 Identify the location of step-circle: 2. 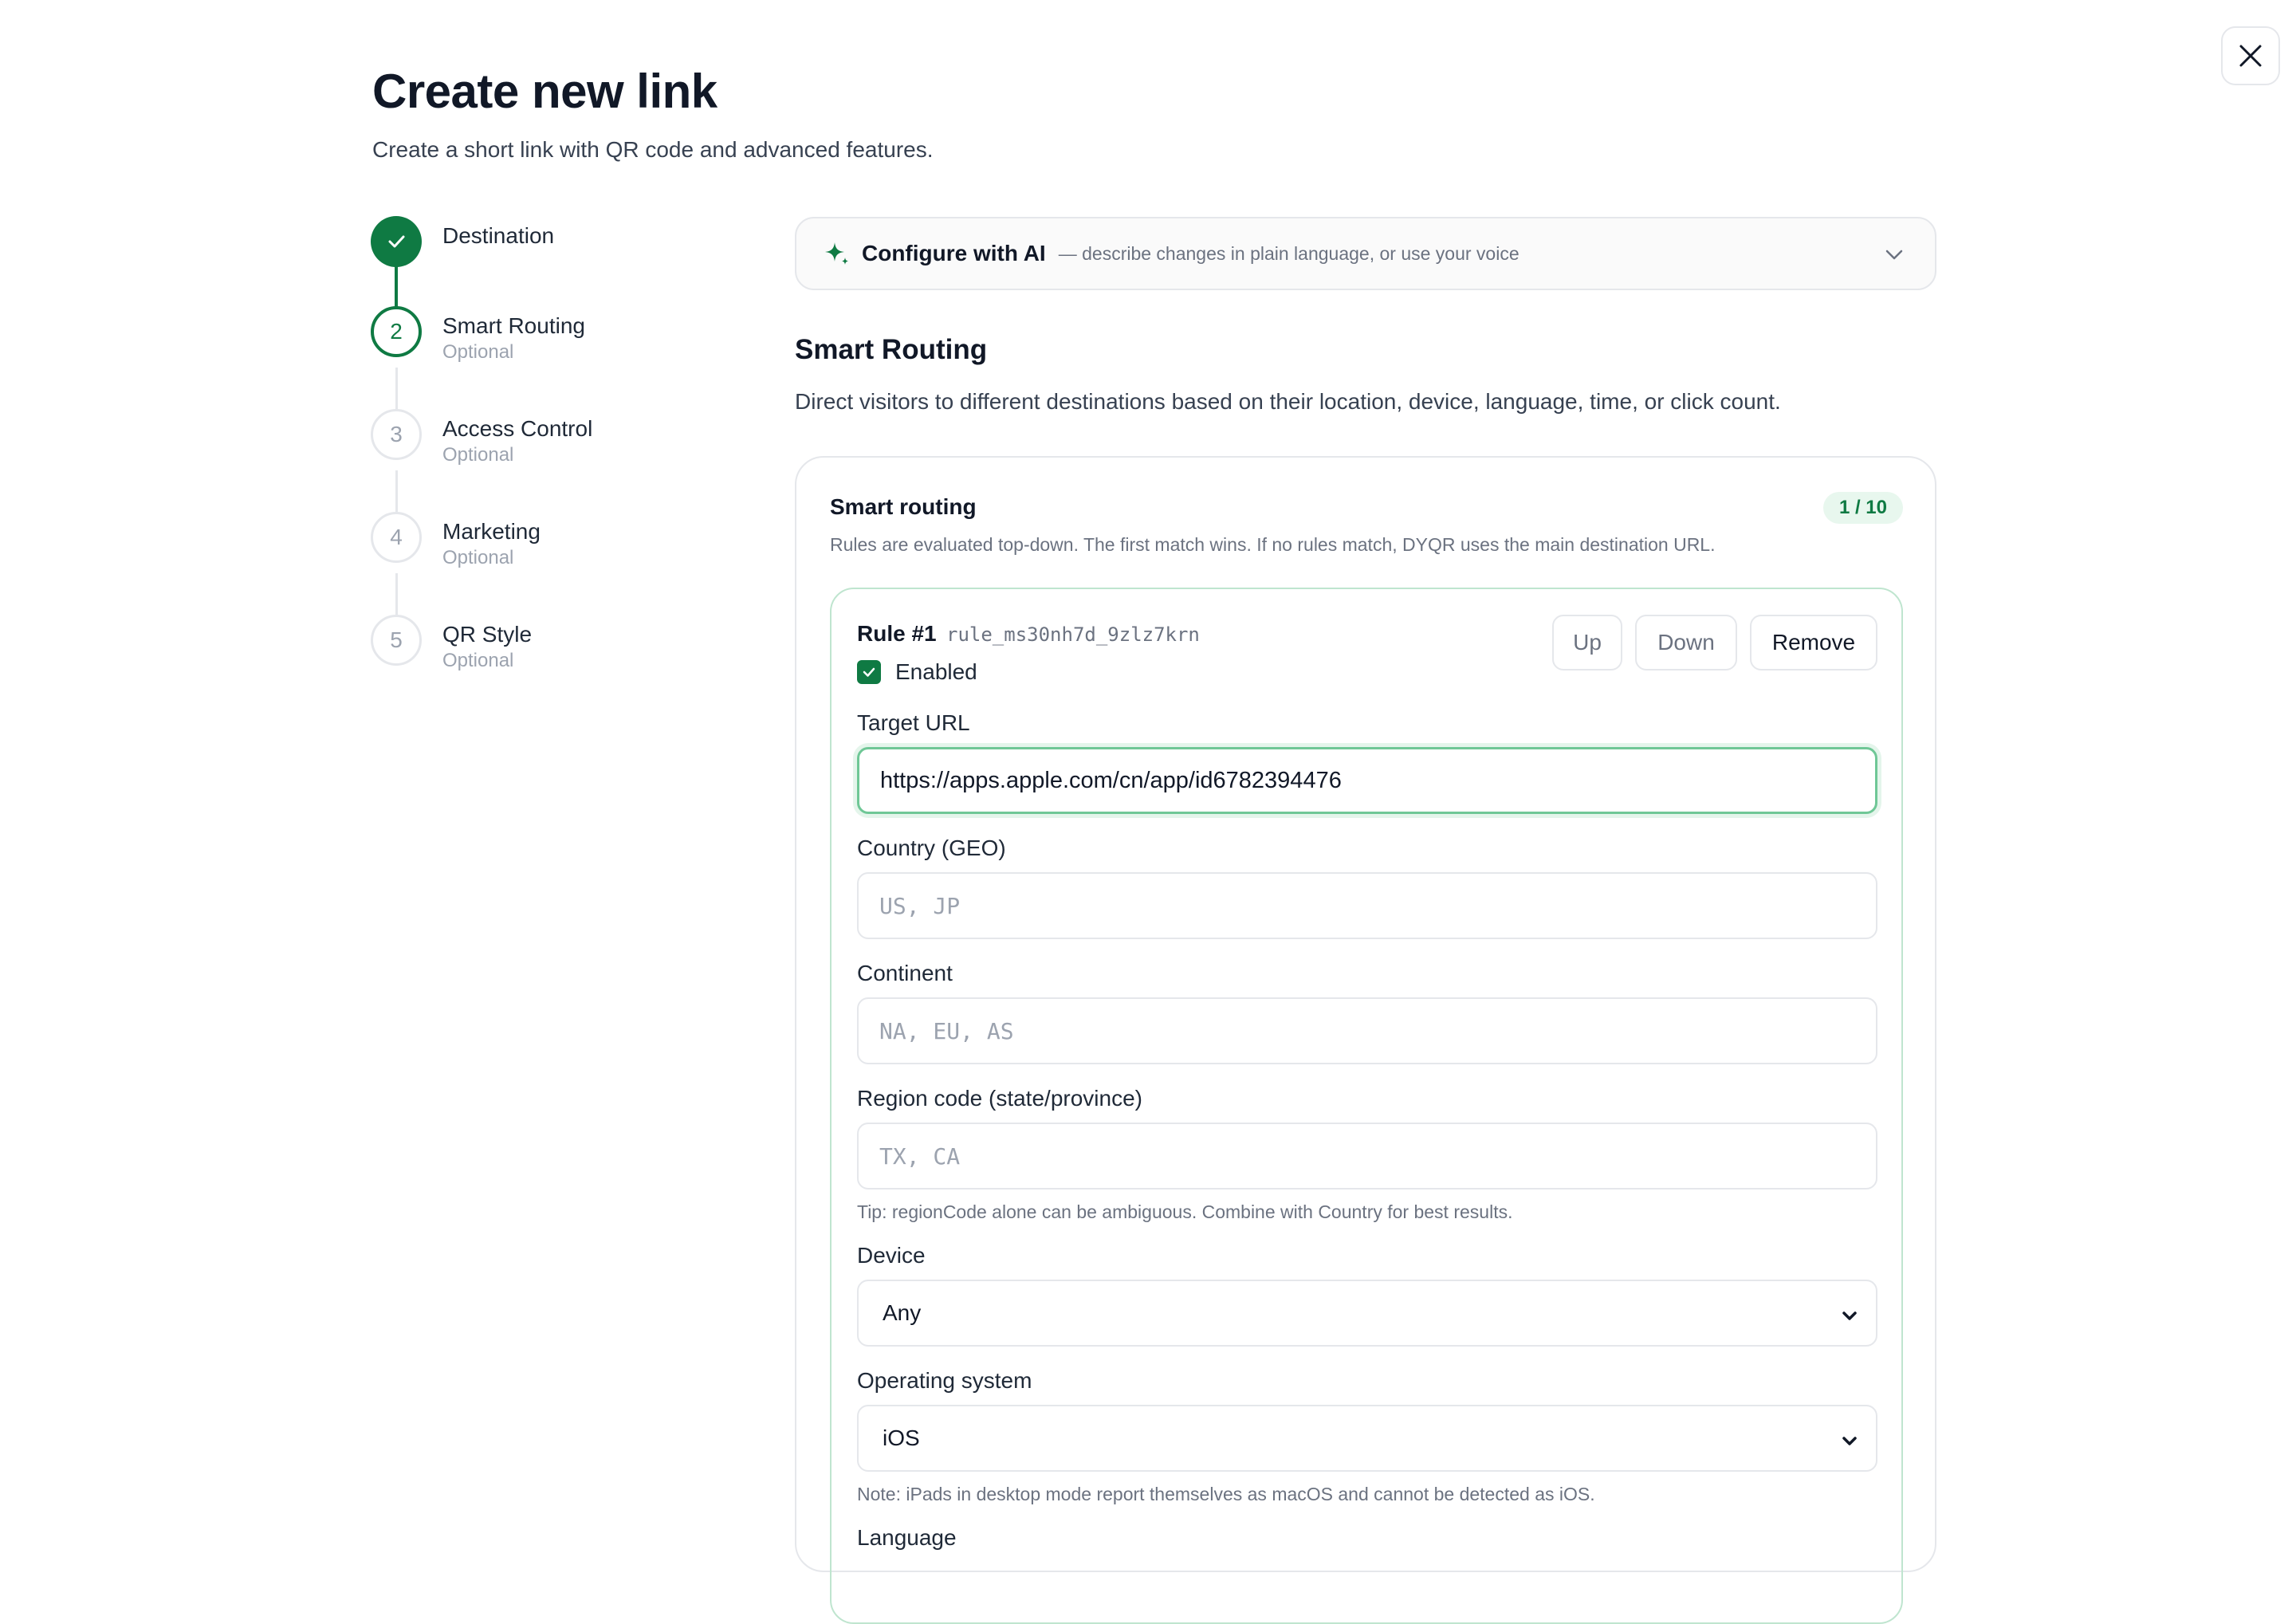
(396, 332).